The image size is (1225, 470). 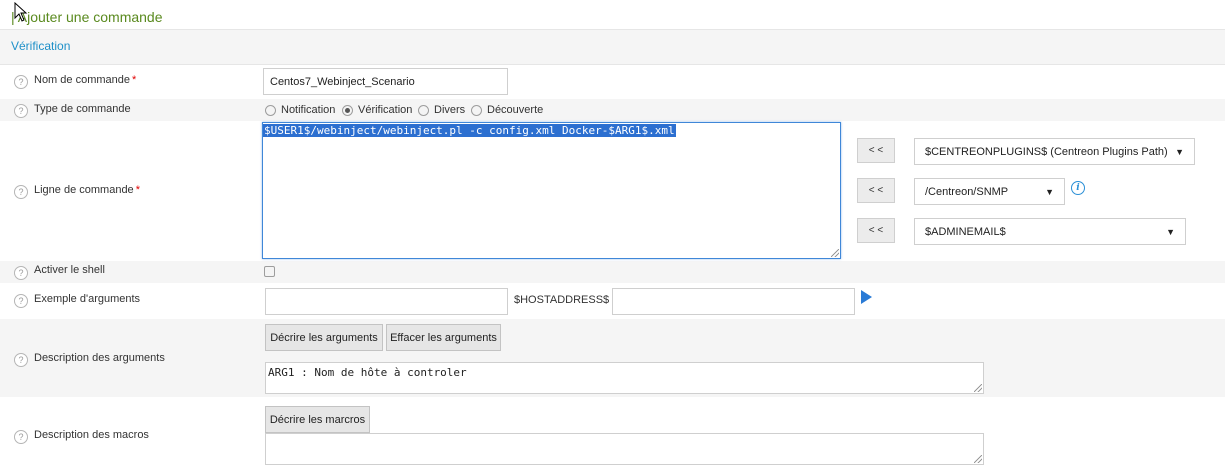 I want to click on radio-divers-label: Divers, so click(x=450, y=110).